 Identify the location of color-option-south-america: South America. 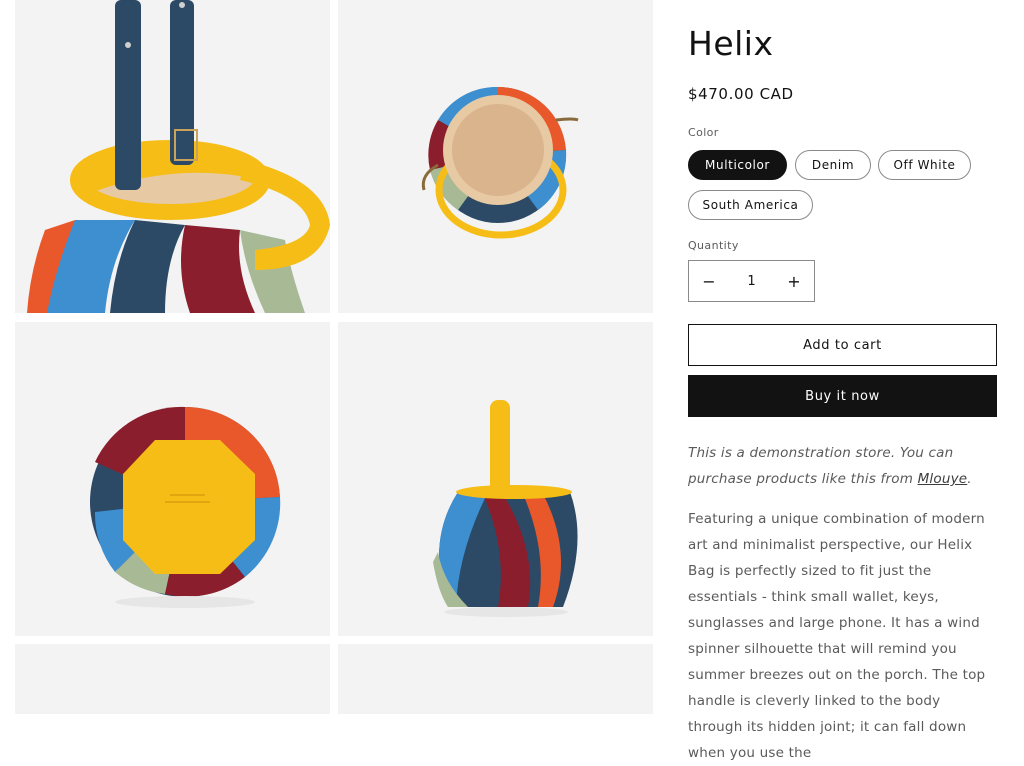
(750, 205).